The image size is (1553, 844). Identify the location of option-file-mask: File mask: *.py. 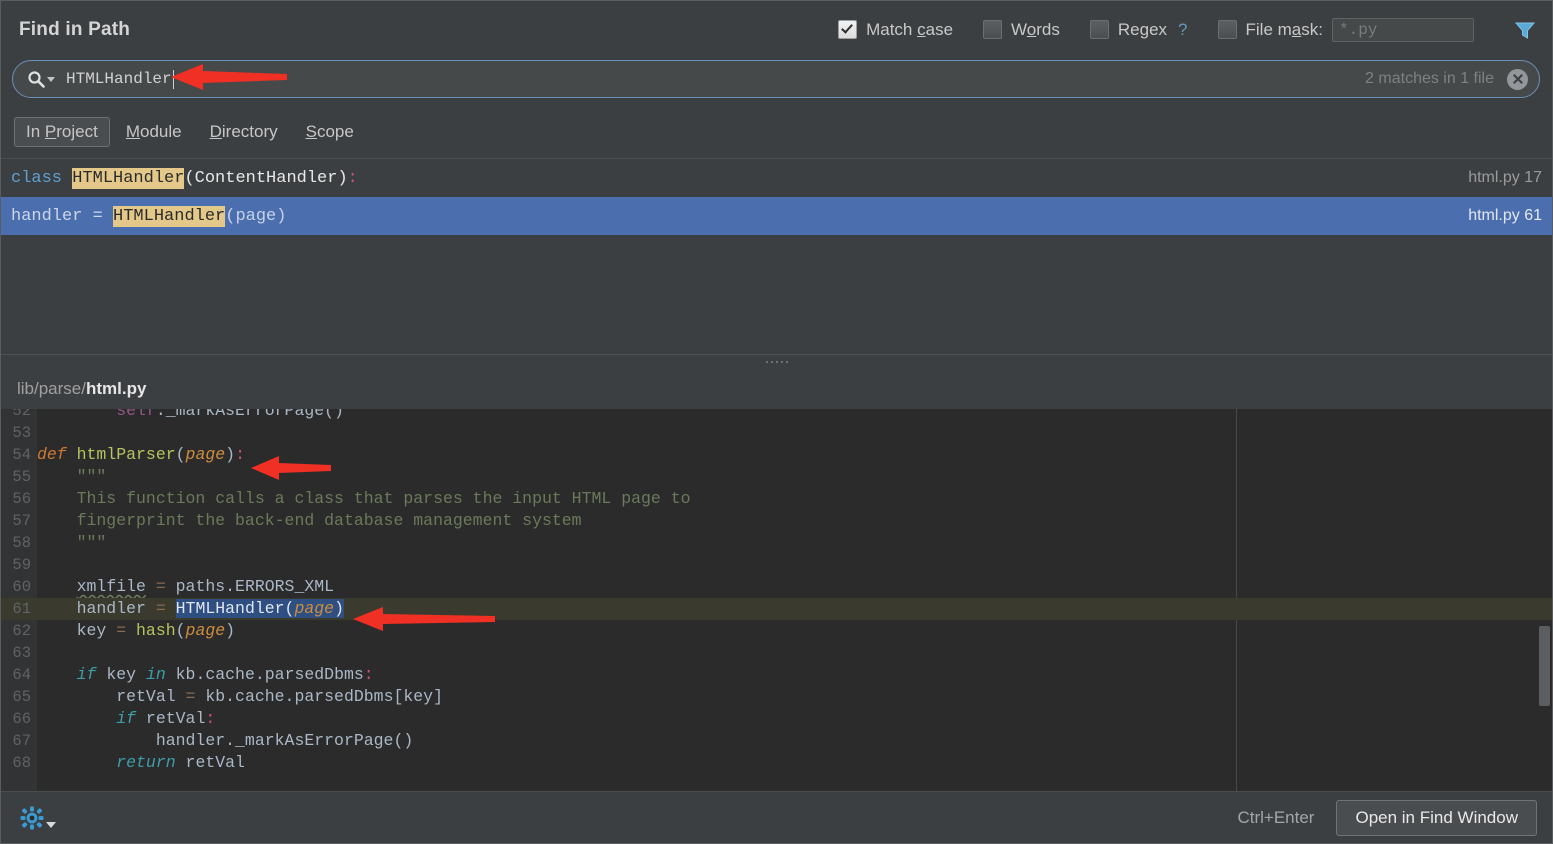
(1345, 29).